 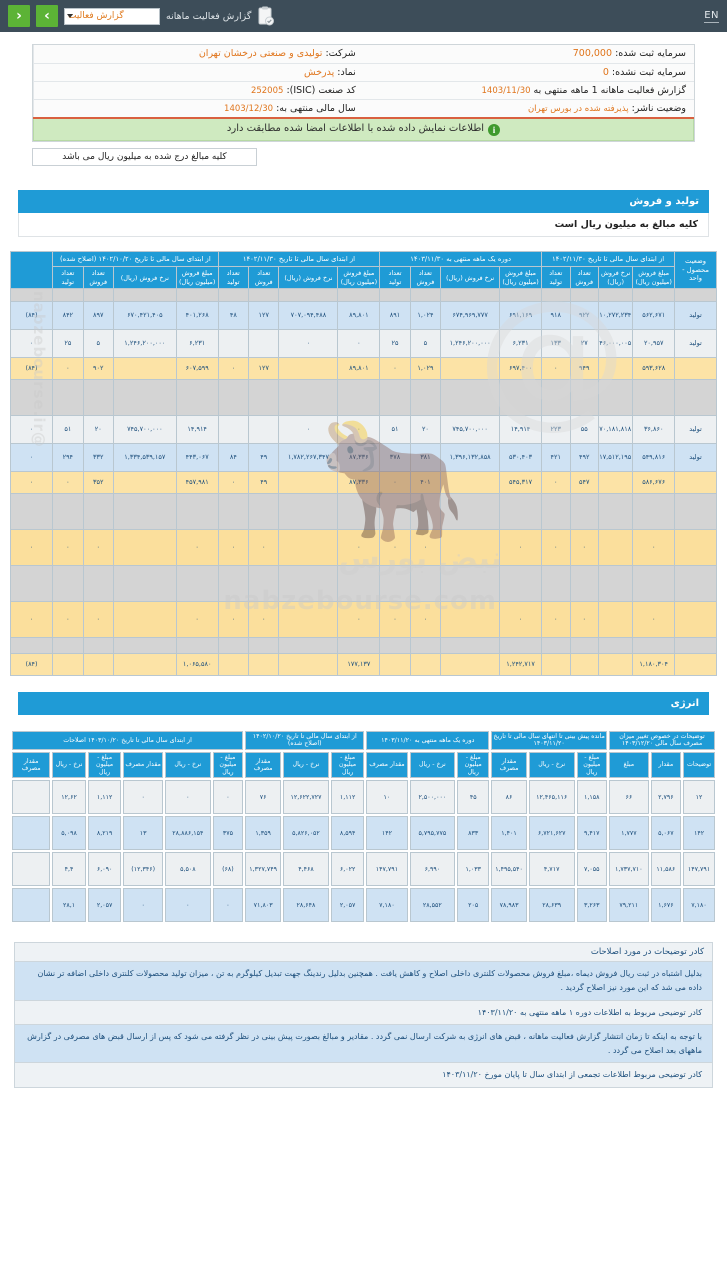 I want to click on energy-table-cell: ۰, so click(x=187, y=905).